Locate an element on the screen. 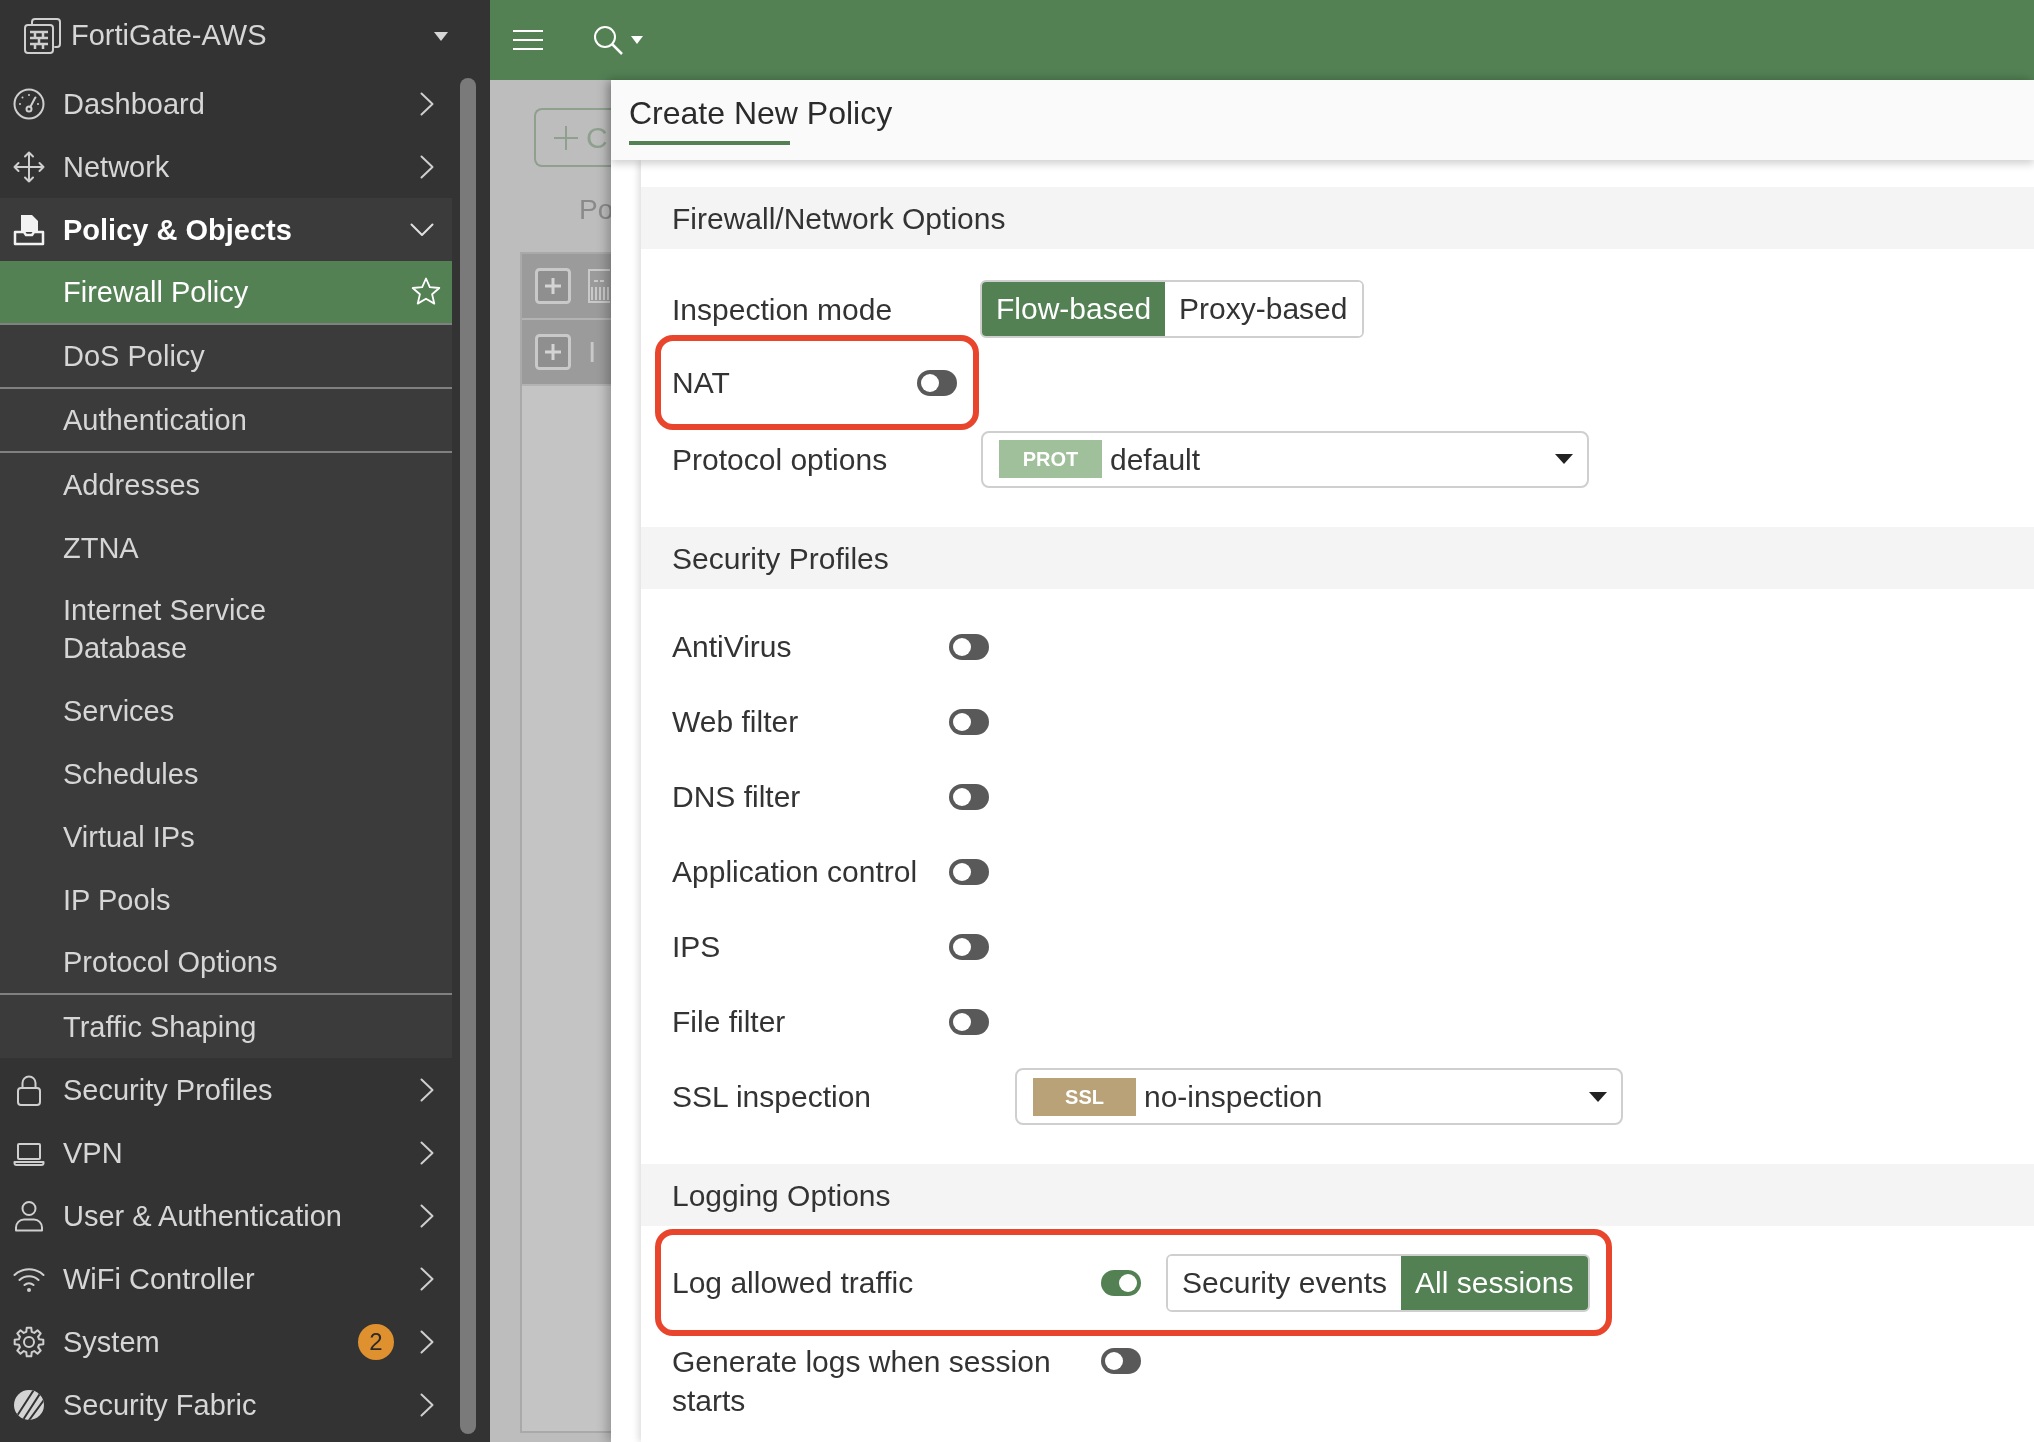 The width and height of the screenshot is (2034, 1442). scrollbar is located at coordinates (468, 756).